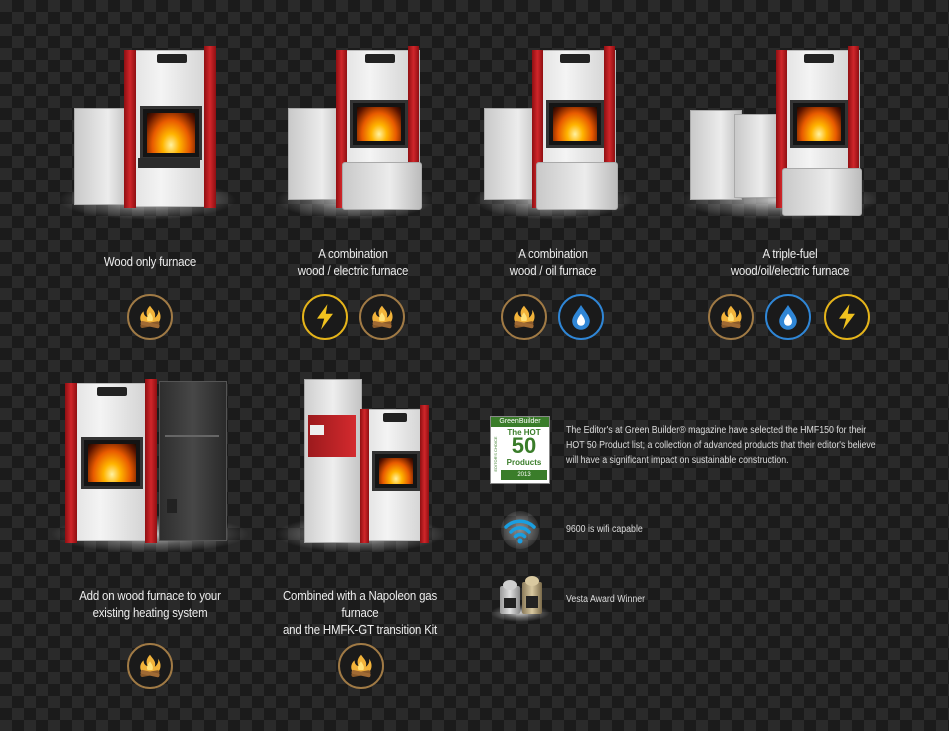 The image size is (949, 731). I want to click on product-image-wood-electric, so click(355, 132).